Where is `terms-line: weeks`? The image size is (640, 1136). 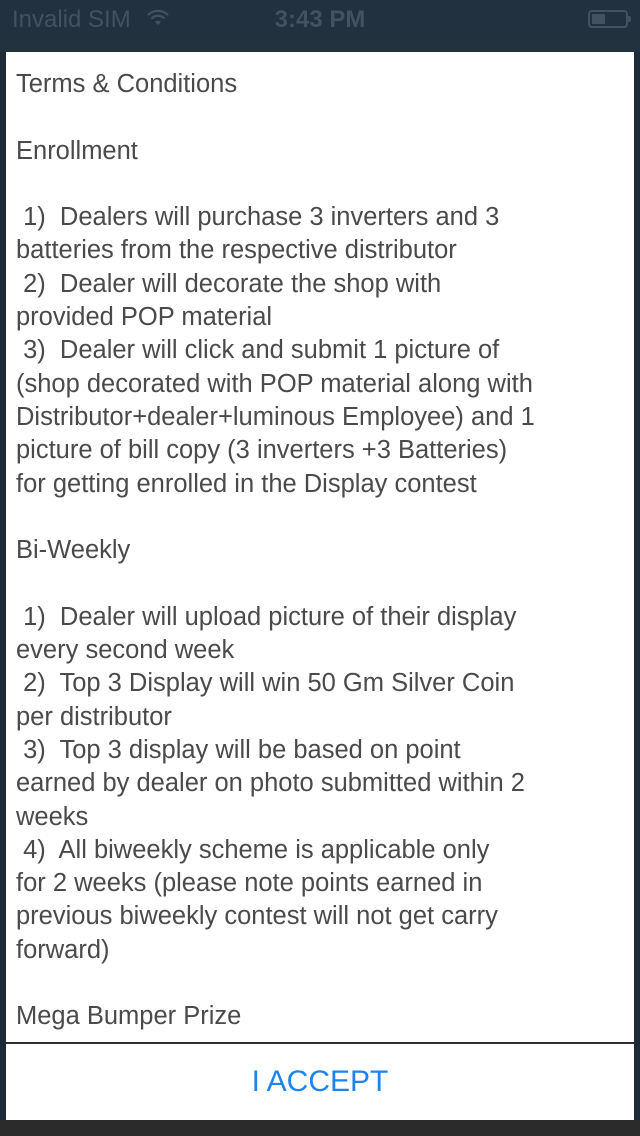
terms-line: weeks is located at coordinates (52, 816).